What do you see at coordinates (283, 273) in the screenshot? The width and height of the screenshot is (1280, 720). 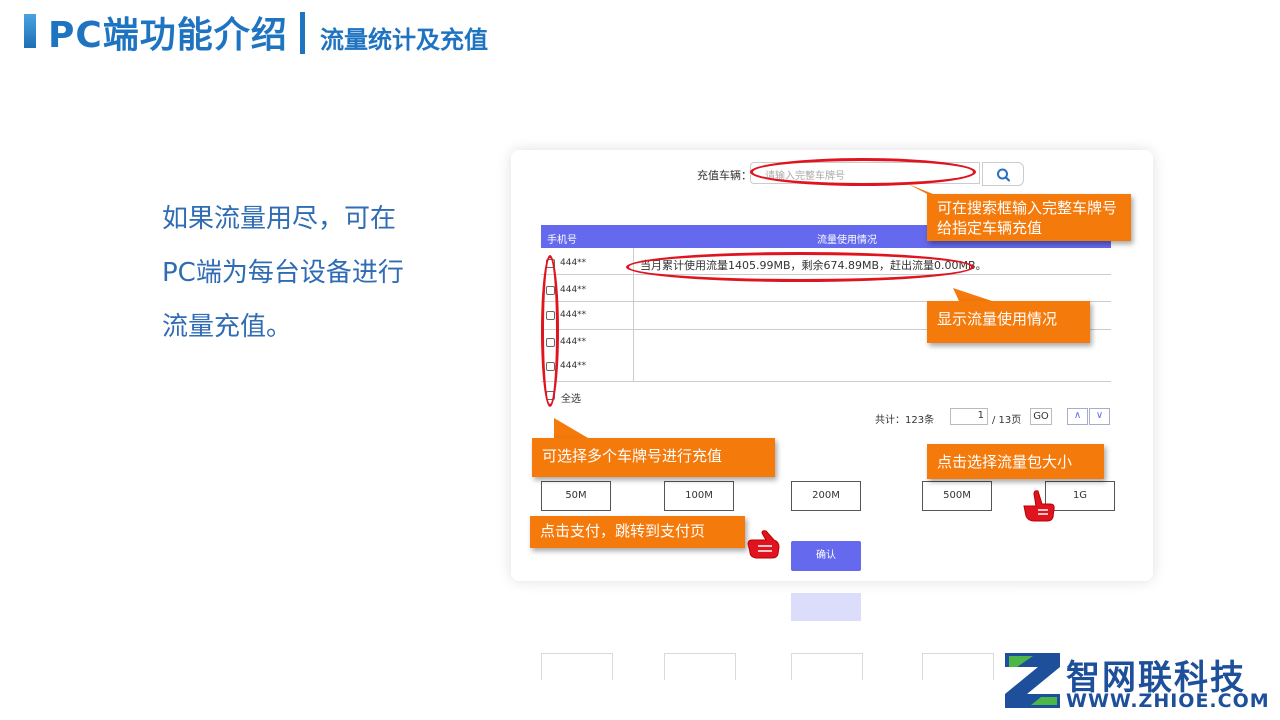 I see `intro-line: PC端为每台设备进行` at bounding box center [283, 273].